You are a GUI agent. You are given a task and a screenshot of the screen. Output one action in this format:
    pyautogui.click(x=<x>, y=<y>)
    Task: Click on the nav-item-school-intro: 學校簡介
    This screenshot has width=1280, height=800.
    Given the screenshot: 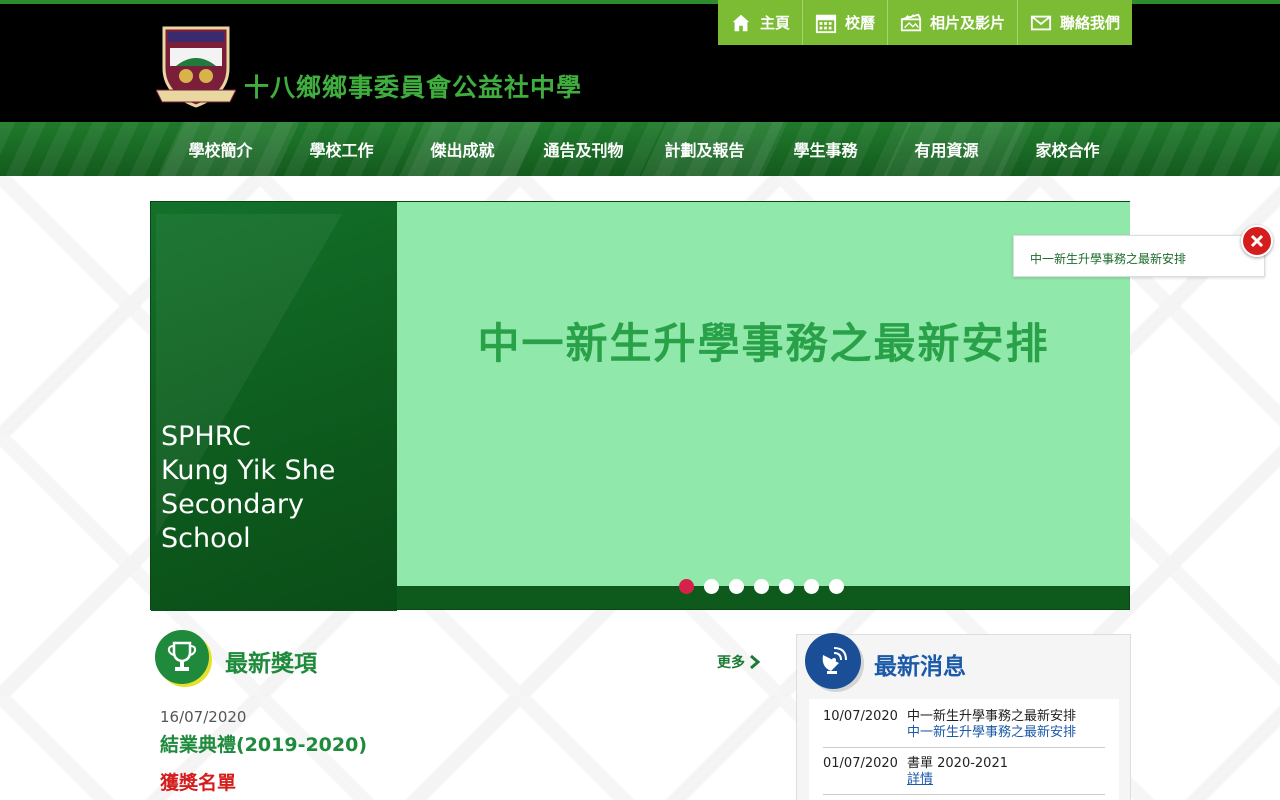 What is the action you would take?
    pyautogui.click(x=220, y=149)
    